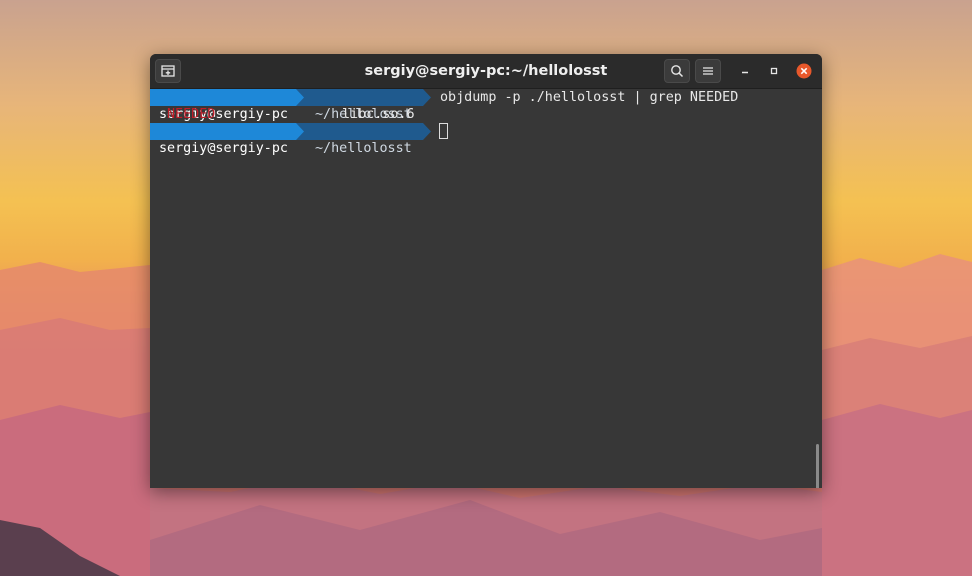 The width and height of the screenshot is (972, 576). I want to click on title-bar: sergiy@sergiy-pc:~/hellolosst, so click(486, 71).